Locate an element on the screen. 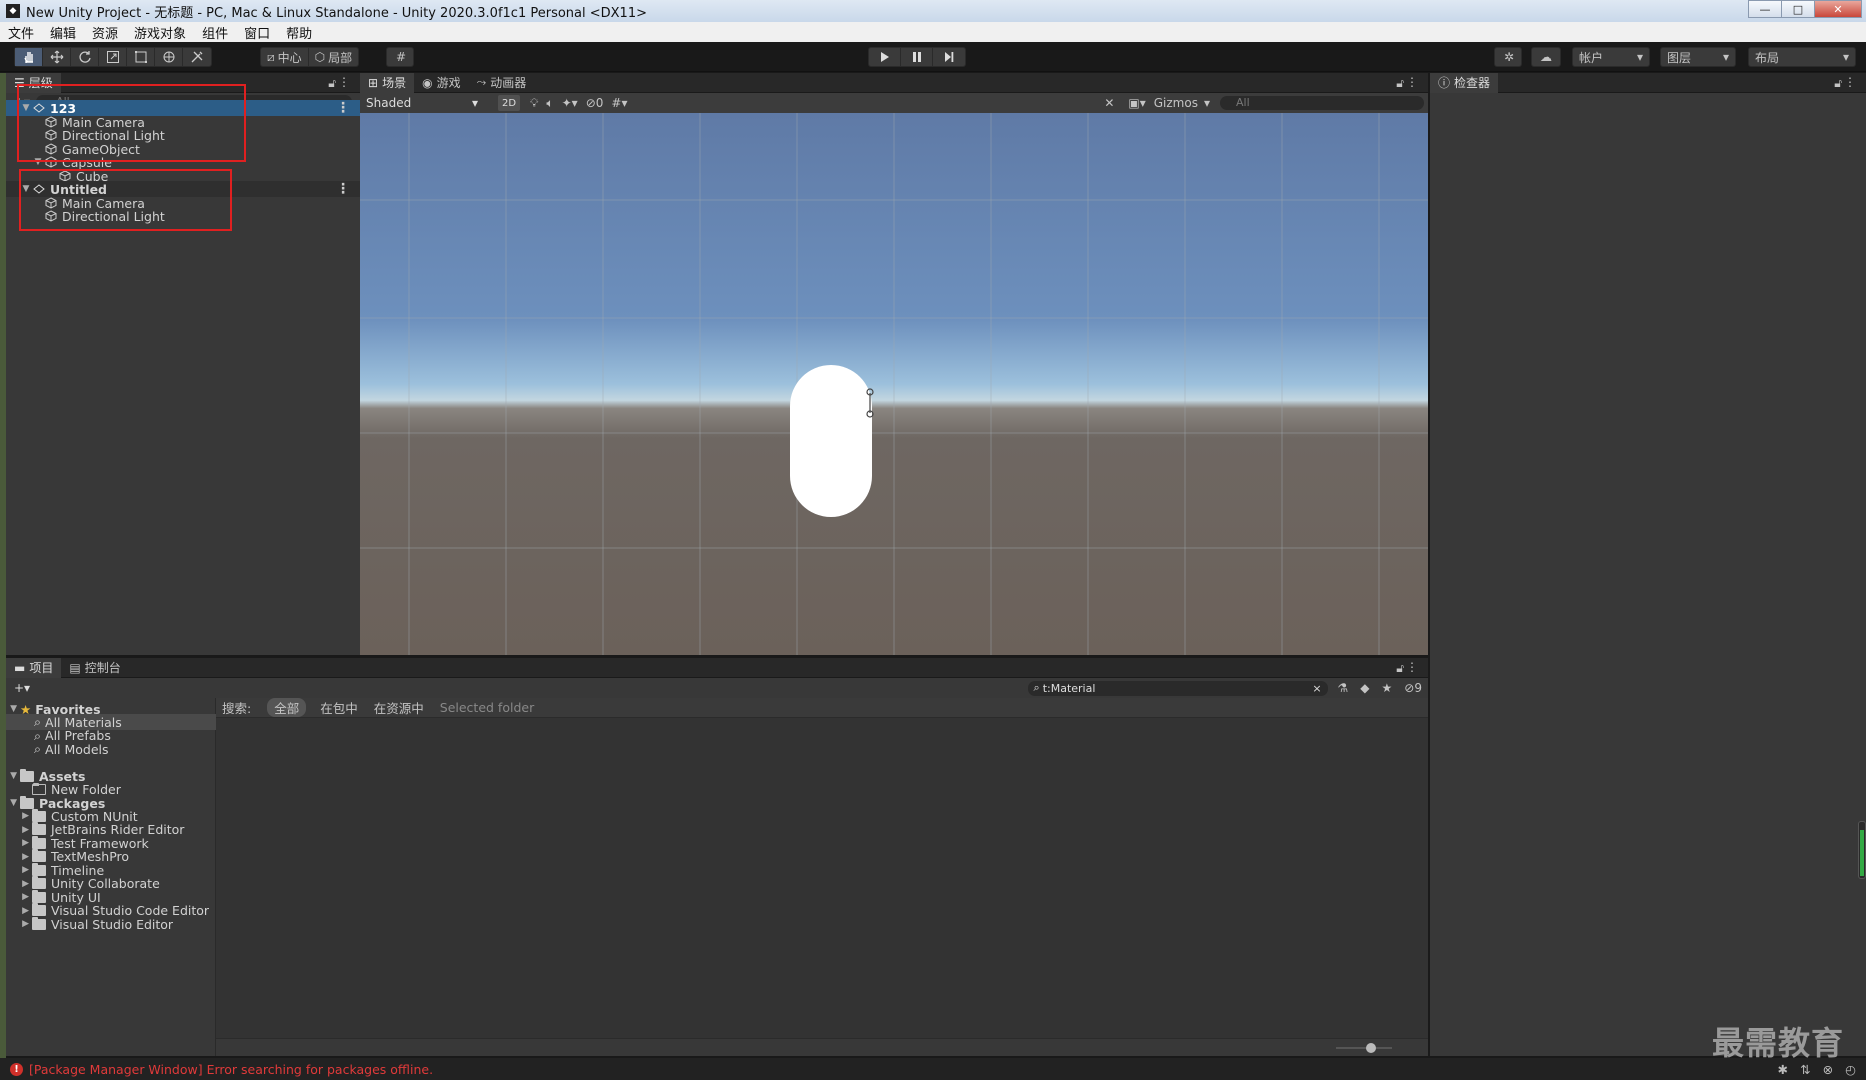 This screenshot has width=1866, height=1080. minimize-button: — is located at coordinates (1765, 9).